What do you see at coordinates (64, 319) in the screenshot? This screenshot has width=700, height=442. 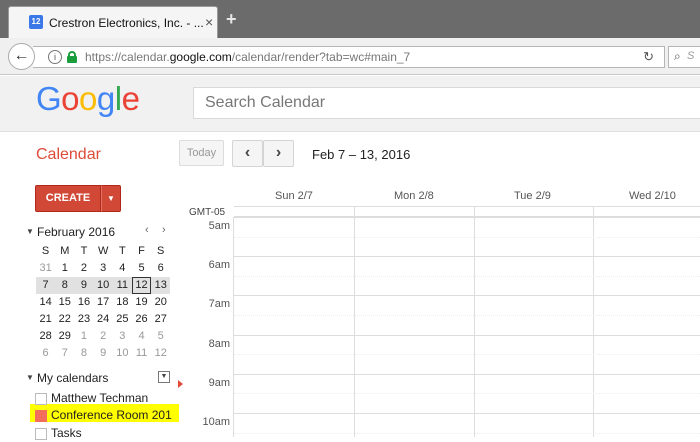 I see `mini-calendar-day: 22` at bounding box center [64, 319].